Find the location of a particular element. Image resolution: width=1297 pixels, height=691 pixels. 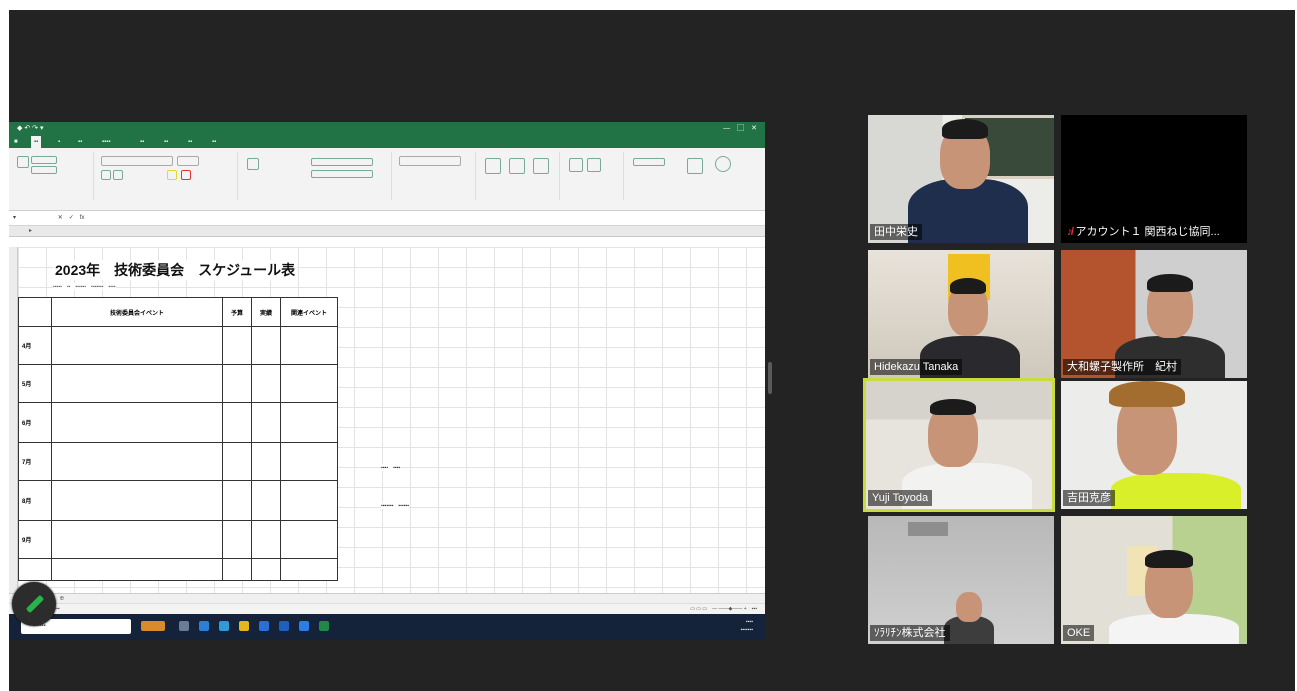

participant-name: Hidekazu Tanaka is located at coordinates (916, 367).